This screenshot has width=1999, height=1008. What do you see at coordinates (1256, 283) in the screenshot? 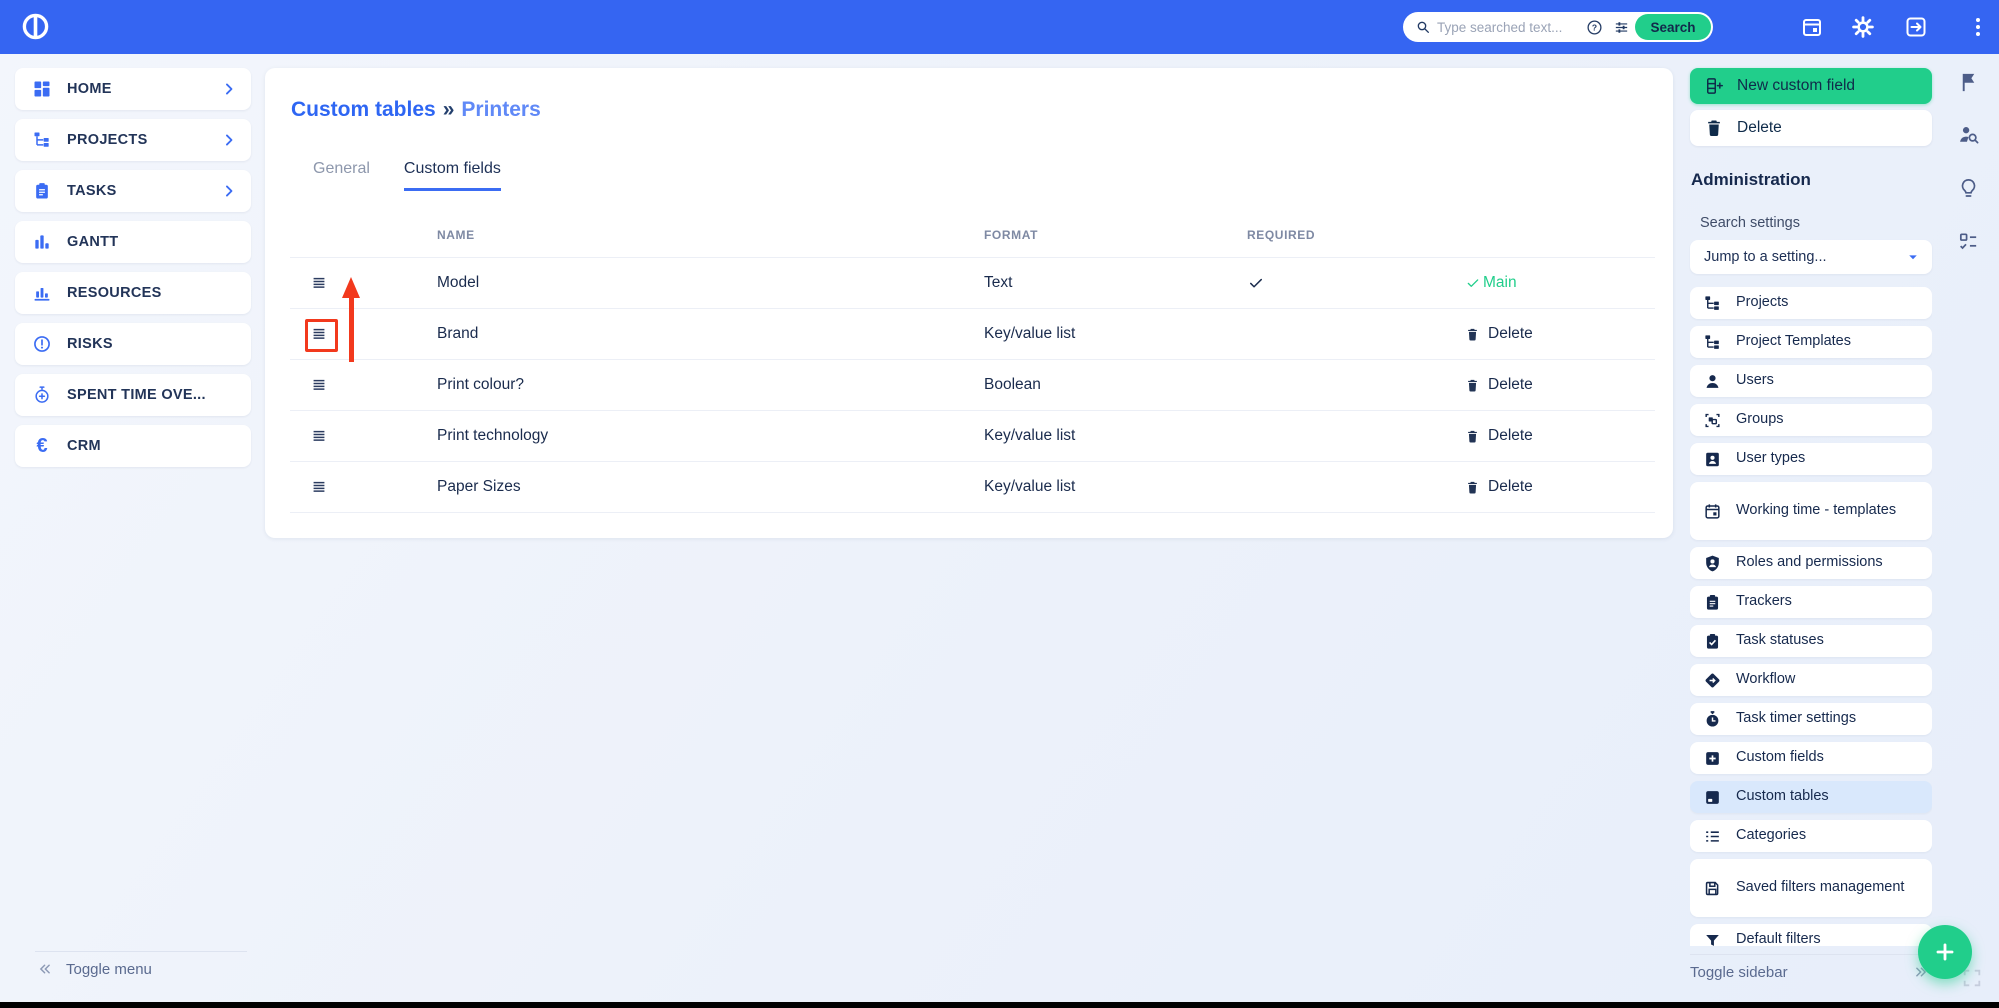
I see `required-check-icon` at bounding box center [1256, 283].